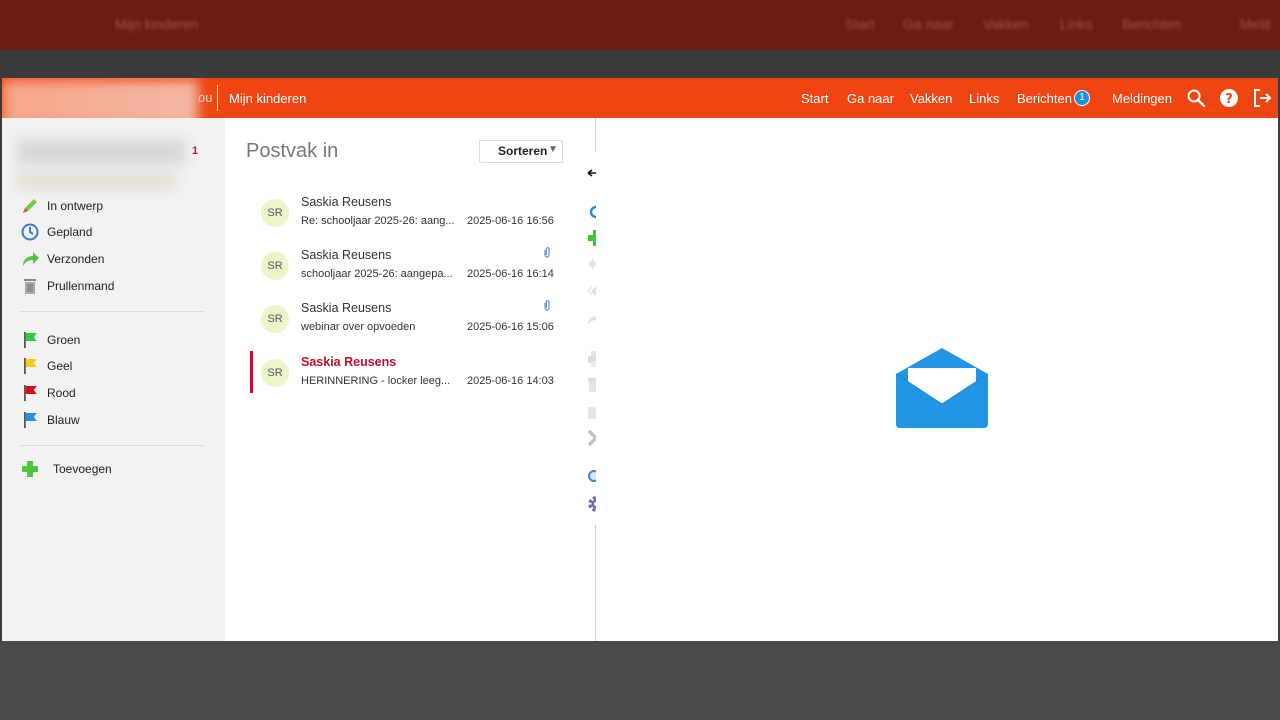  What do you see at coordinates (358, 327) in the screenshot?
I see `message-subject: webinar over opvoeden` at bounding box center [358, 327].